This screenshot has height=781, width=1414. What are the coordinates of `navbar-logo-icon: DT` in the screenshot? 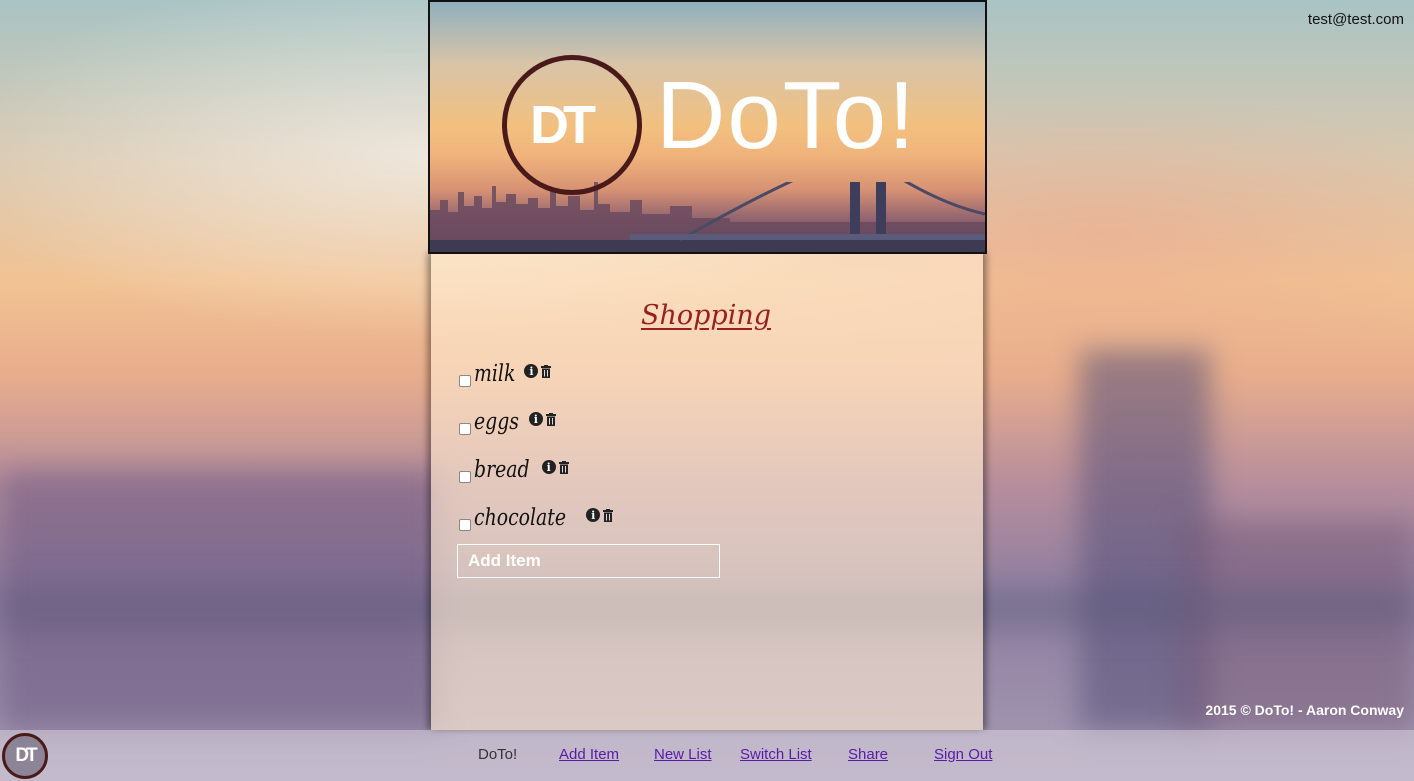 It's located at (25, 756).